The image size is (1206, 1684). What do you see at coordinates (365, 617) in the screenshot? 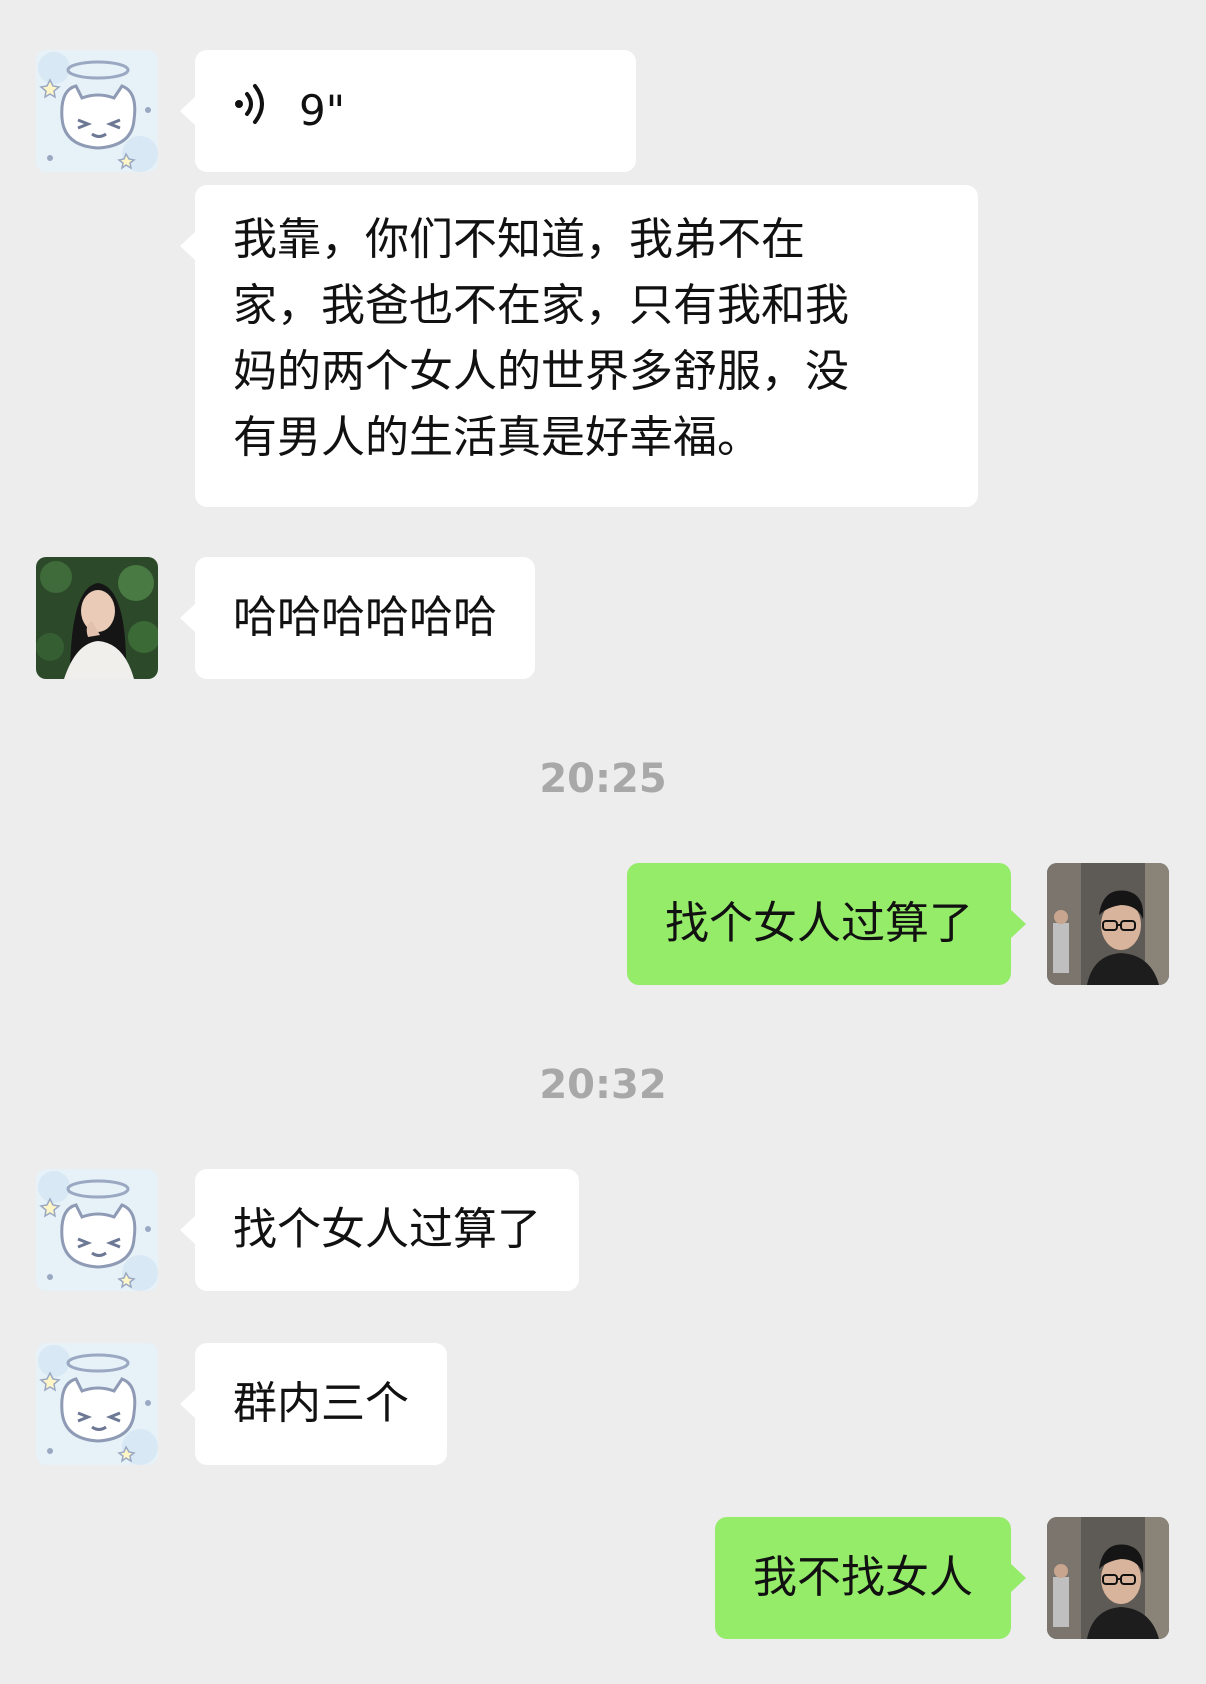
I see `message-text: 哈哈哈哈哈哈` at bounding box center [365, 617].